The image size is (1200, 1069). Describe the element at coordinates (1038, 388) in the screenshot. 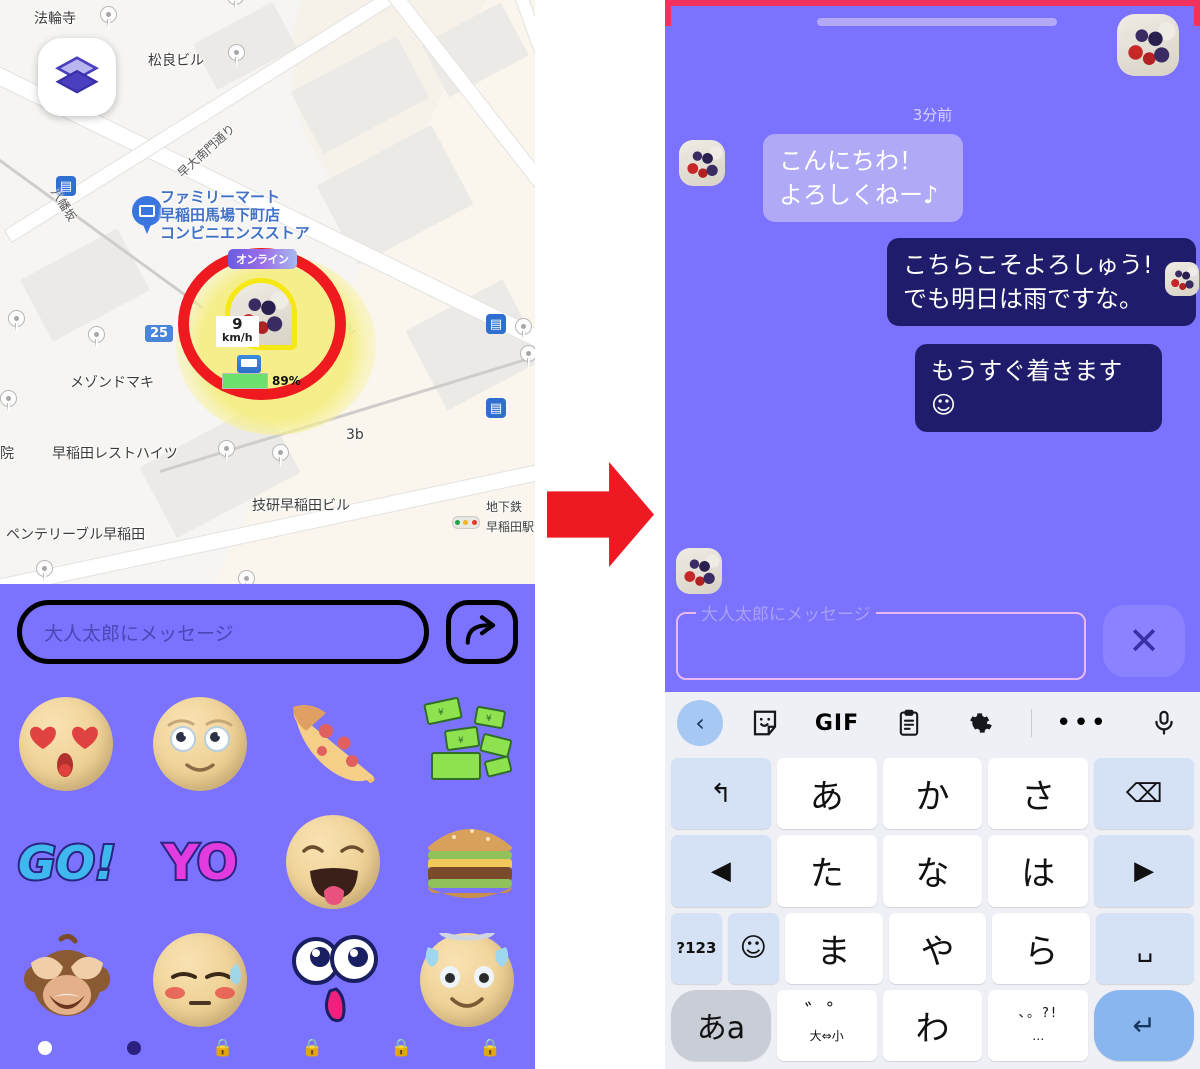

I see `chat-bubble-outgoing: もうすぐ着きます☺` at that location.